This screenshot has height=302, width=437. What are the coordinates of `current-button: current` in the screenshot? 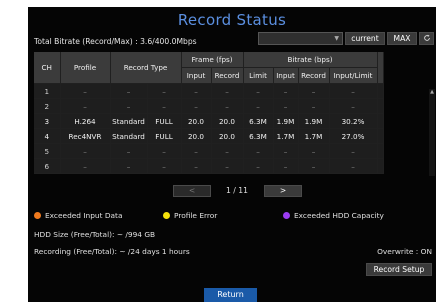 It's located at (365, 38).